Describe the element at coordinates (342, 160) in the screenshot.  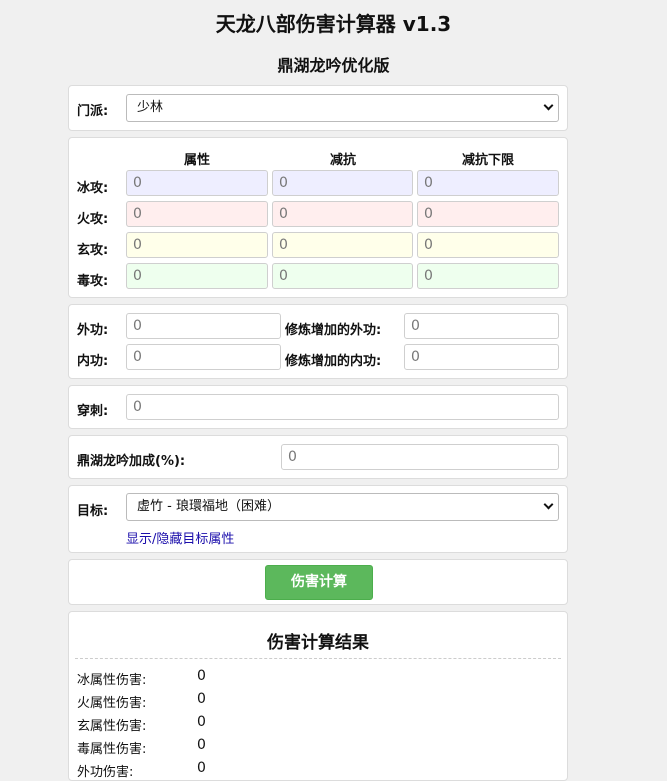
I see `col-header-resist-reduce: 减抗` at that location.